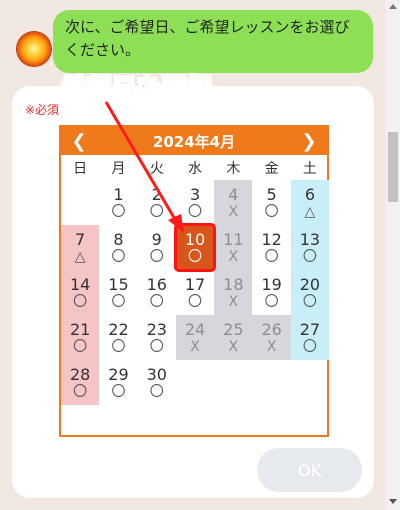 This screenshot has height=510, width=400. What do you see at coordinates (157, 247) in the screenshot?
I see `calendar-day-9: 9〇` at bounding box center [157, 247].